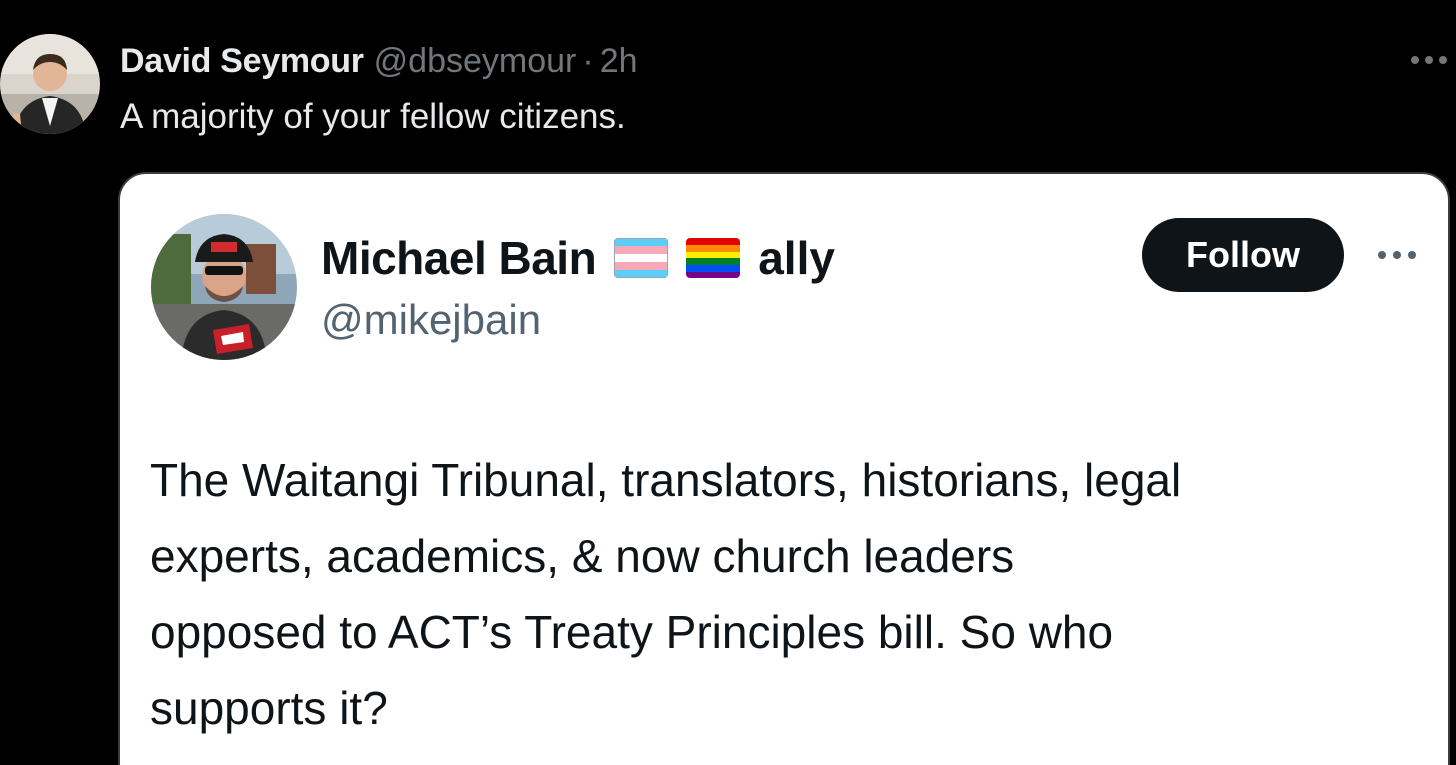 The height and width of the screenshot is (765, 1456). I want to click on tweet-header: David Seymour @dbseymour · 2h, so click(379, 61).